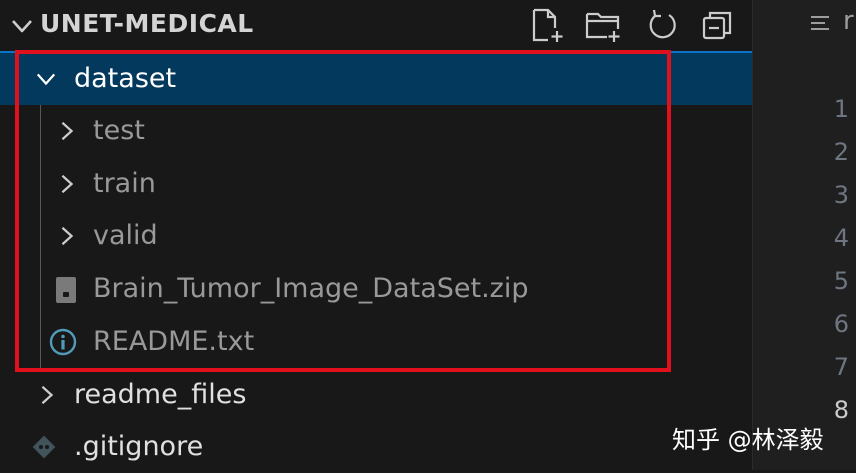  What do you see at coordinates (841, 324) in the screenshot?
I see `line-number: 6` at bounding box center [841, 324].